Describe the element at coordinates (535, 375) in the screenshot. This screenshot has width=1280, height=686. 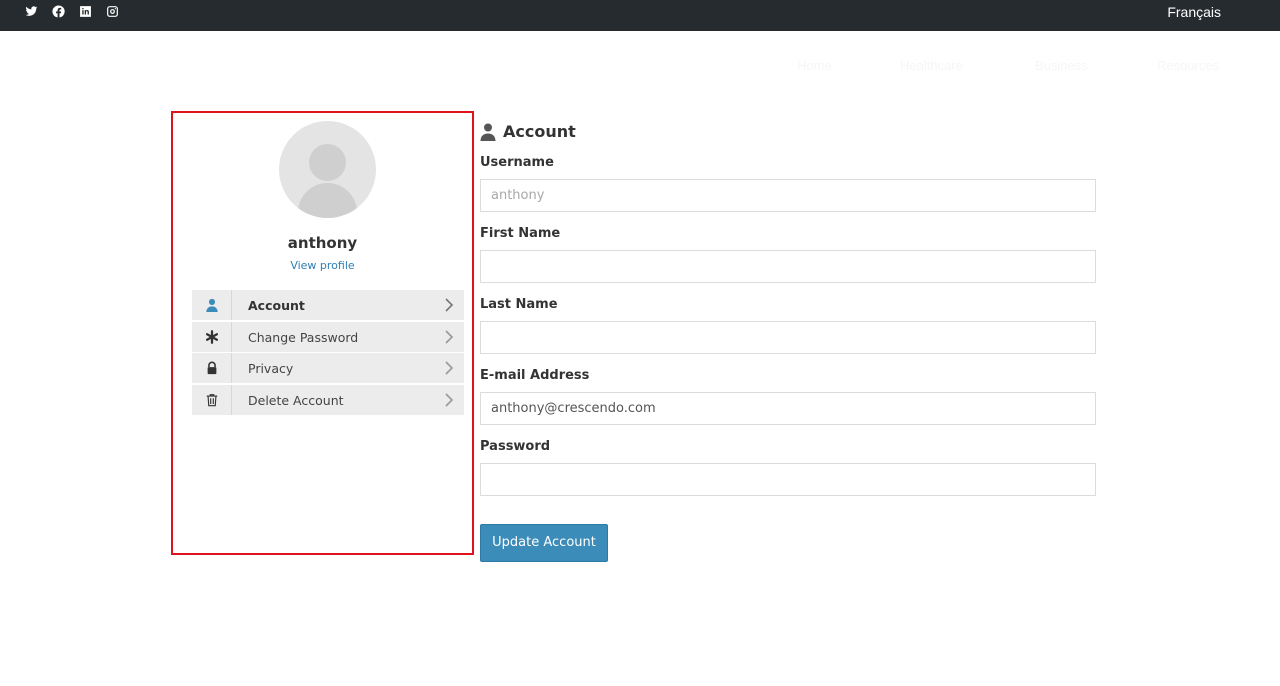
I see `email-label: E-mail Address` at that location.